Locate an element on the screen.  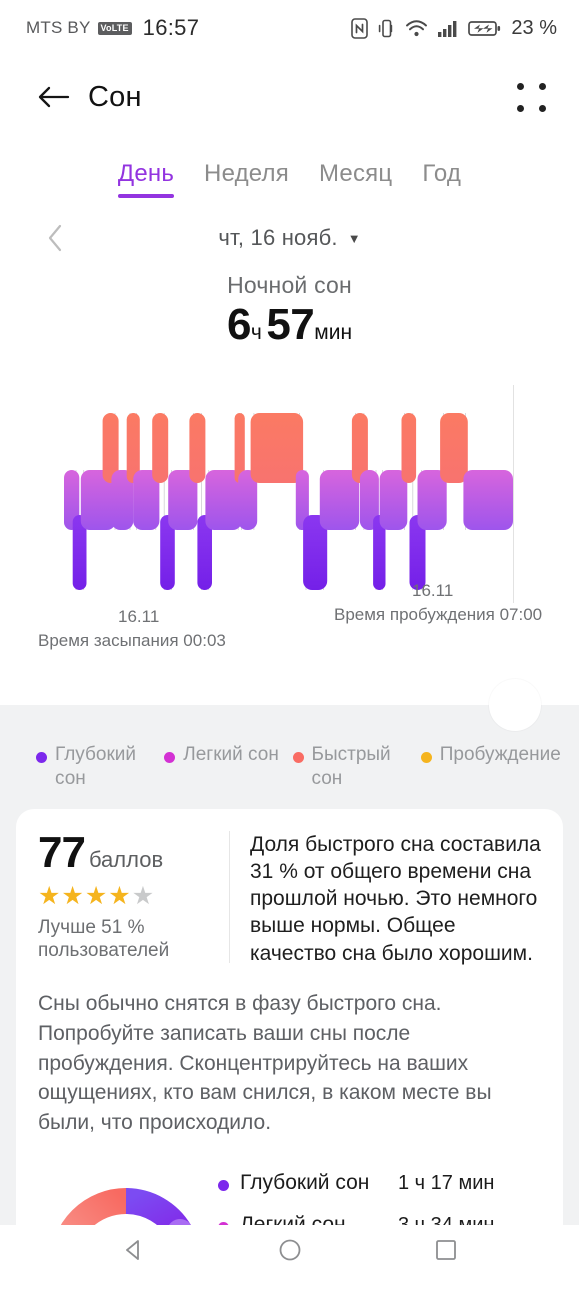
score-value: 77 is located at coordinates (61, 852).